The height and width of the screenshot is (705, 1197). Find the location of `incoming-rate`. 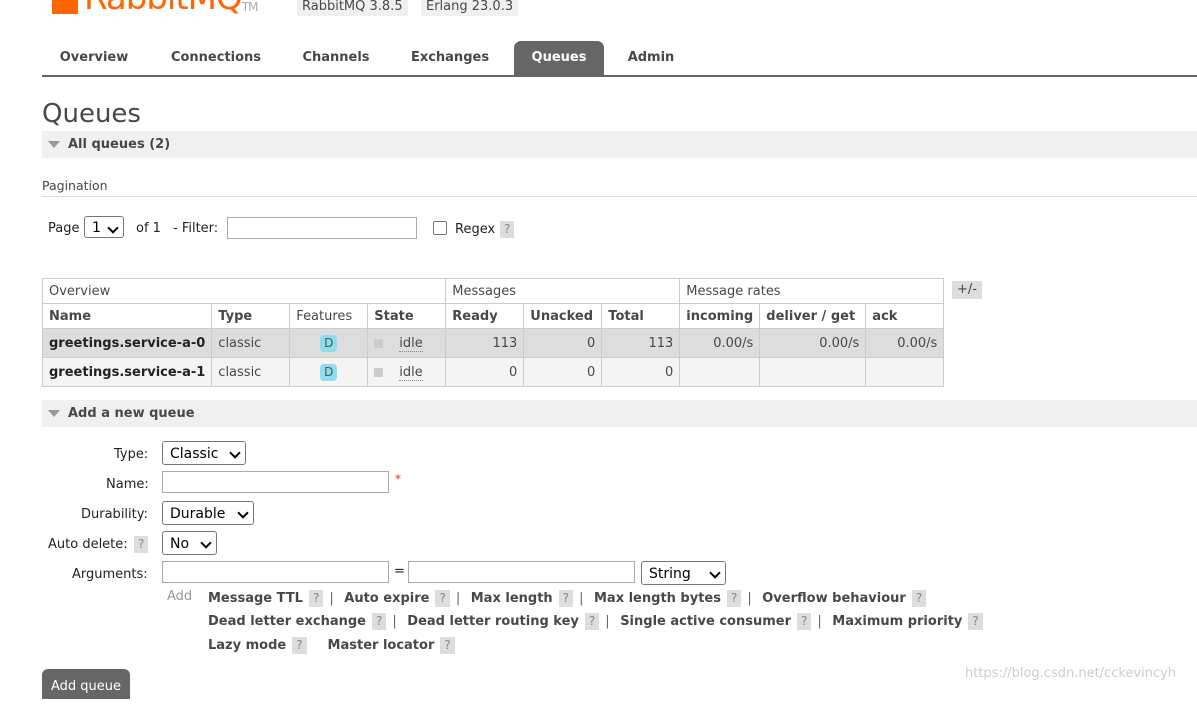

incoming-rate is located at coordinates (720, 372).